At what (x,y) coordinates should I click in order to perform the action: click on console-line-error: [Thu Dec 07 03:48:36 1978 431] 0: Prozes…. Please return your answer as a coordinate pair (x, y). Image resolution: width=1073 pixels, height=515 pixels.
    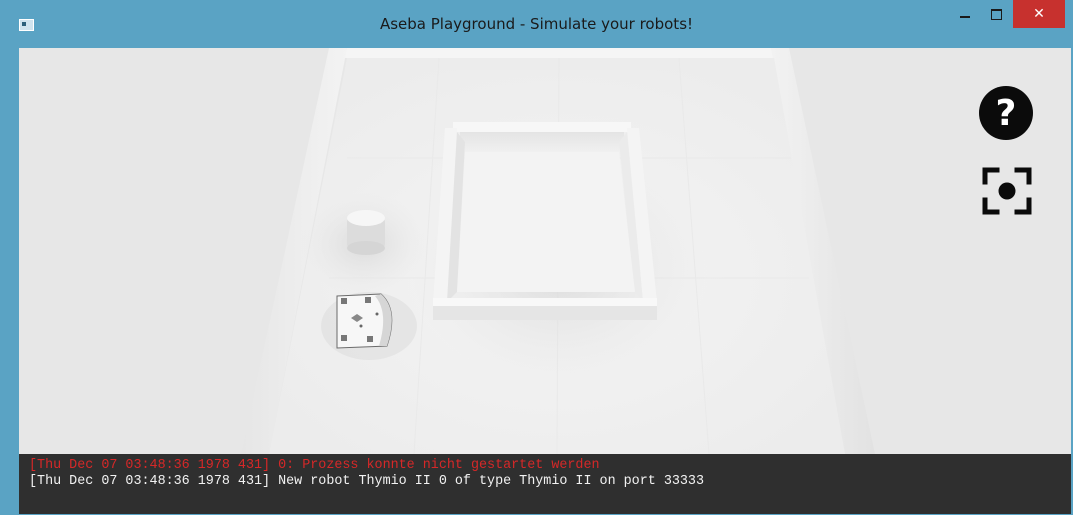
    Looking at the image, I should click on (314, 465).